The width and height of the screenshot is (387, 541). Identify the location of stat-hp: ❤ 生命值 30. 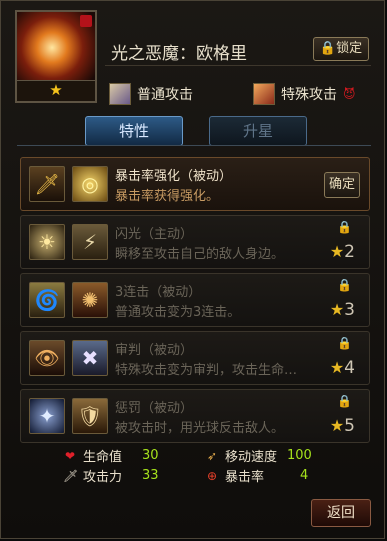
(111, 455).